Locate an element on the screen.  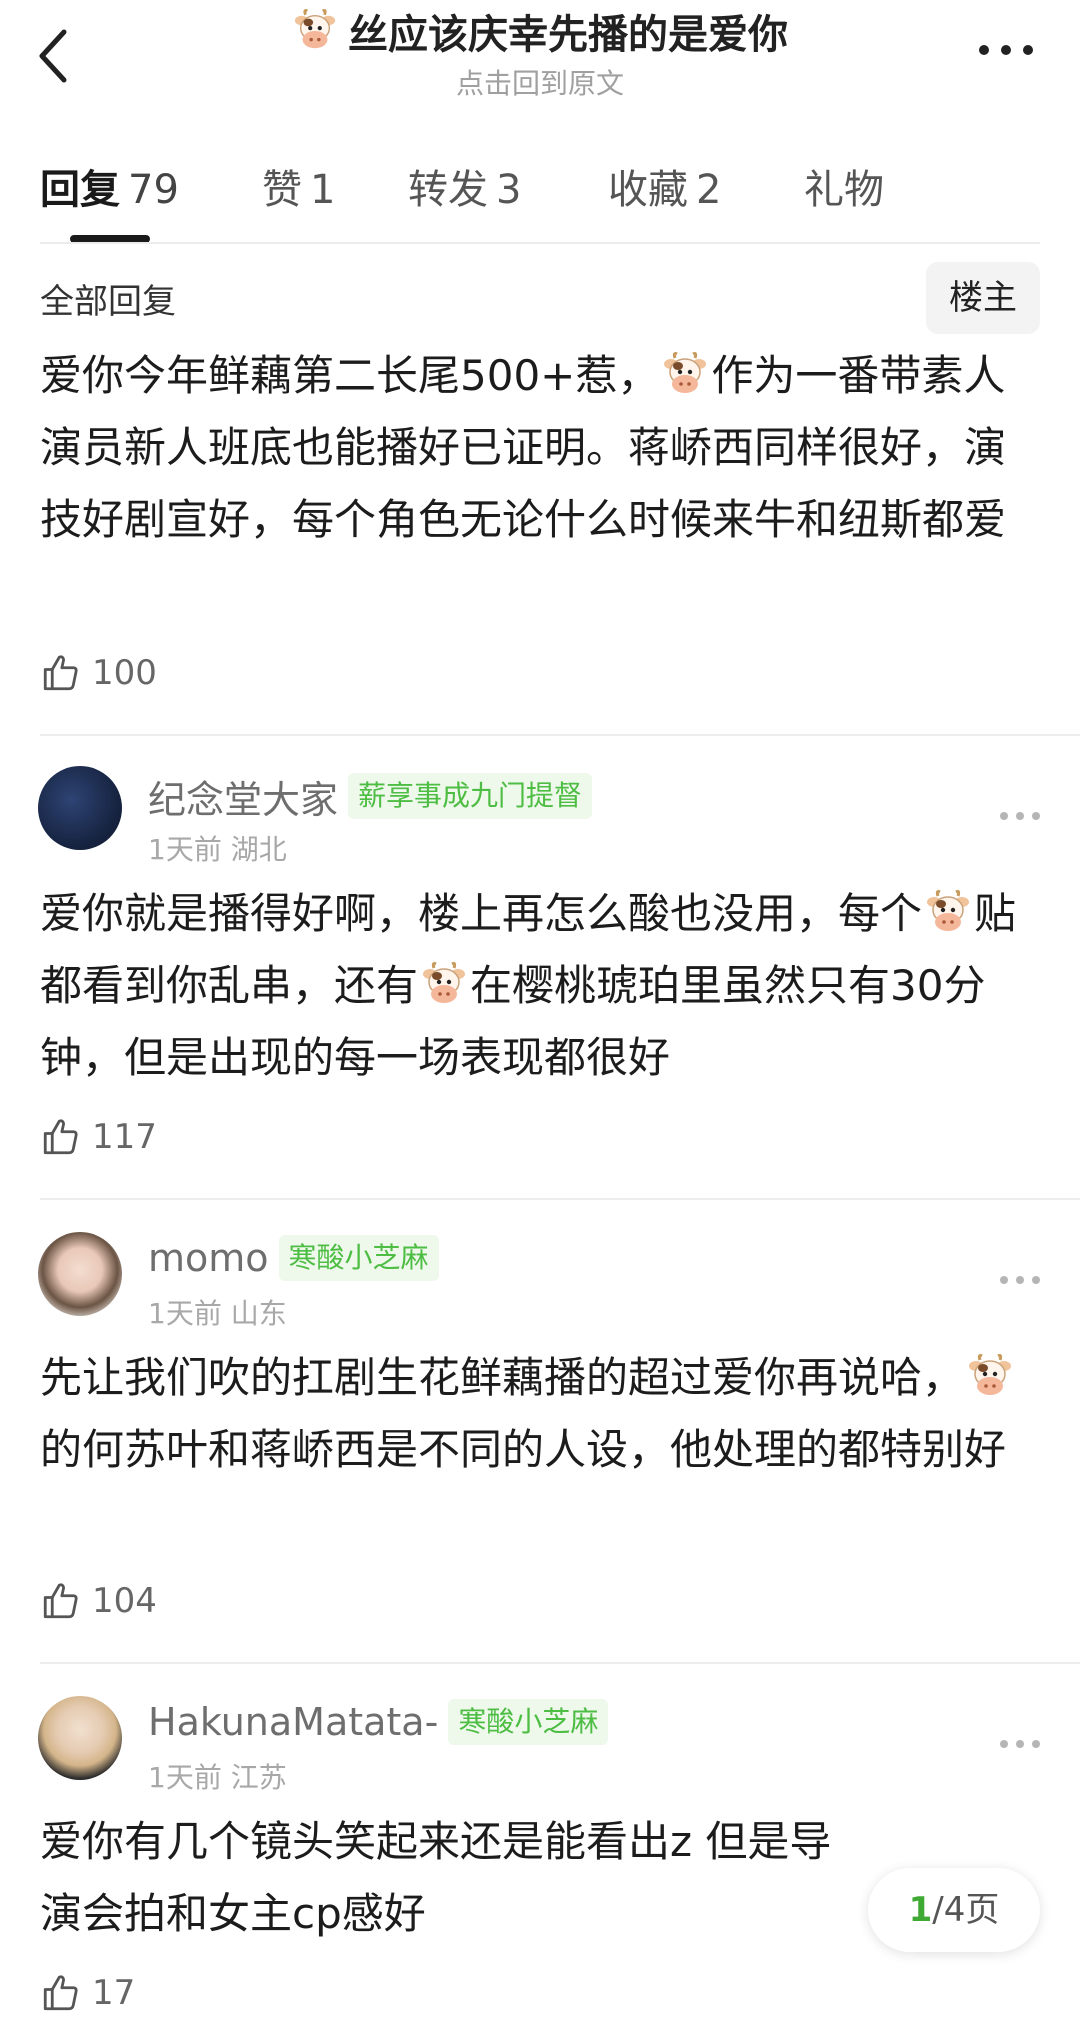
reply-text-part: 爱你有几个镜头笑起来还是能看出z 但是导演会拍和女主cp感好 is located at coordinates (436, 1877).